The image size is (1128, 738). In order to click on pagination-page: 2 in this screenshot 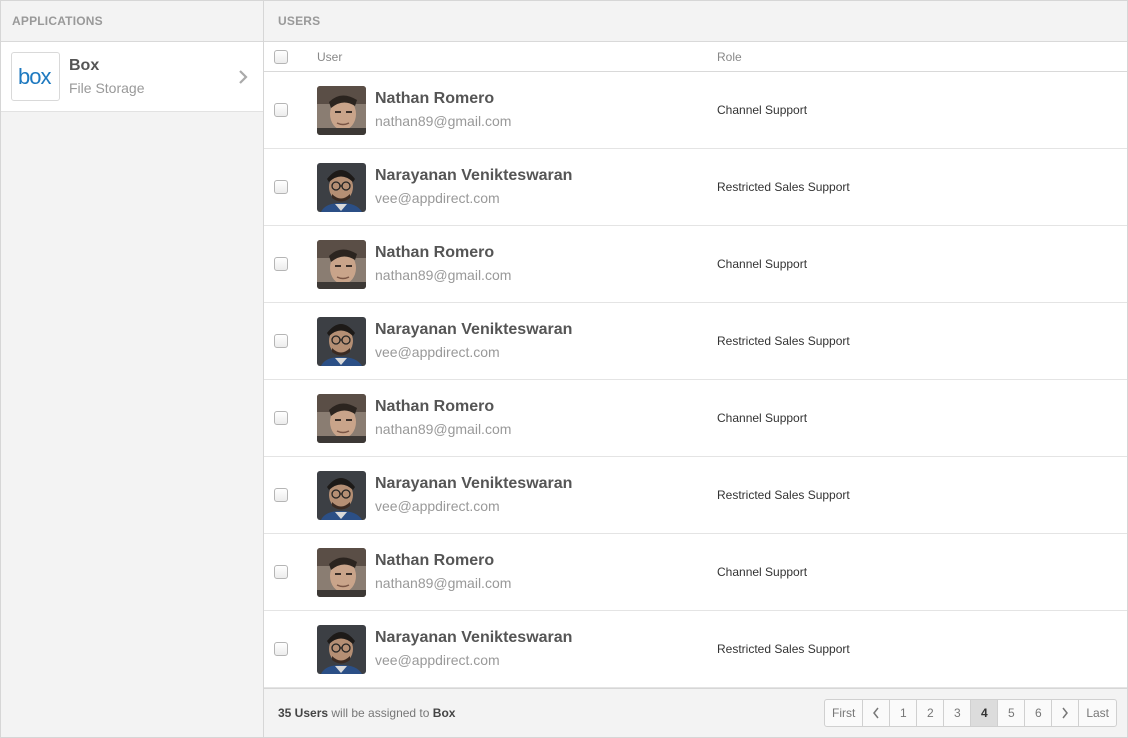, I will do `click(931, 713)`.